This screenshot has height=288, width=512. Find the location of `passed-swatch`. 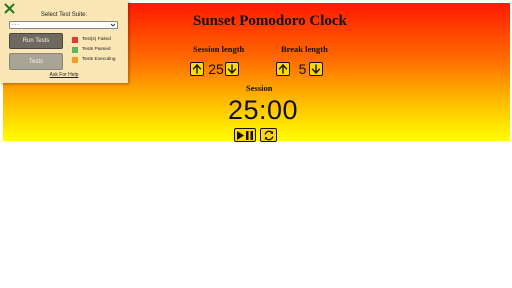

passed-swatch is located at coordinates (75, 49).